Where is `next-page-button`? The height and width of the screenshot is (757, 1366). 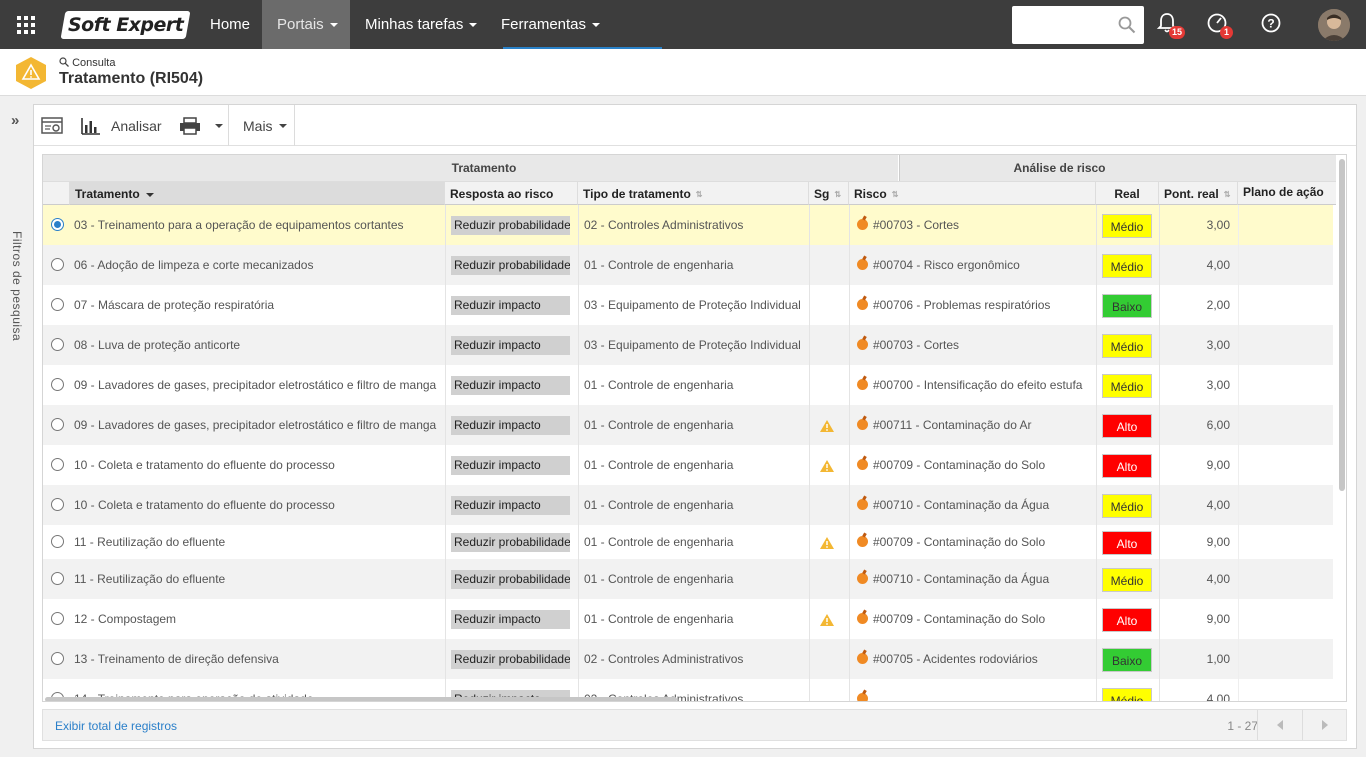 next-page-button is located at coordinates (1324, 725).